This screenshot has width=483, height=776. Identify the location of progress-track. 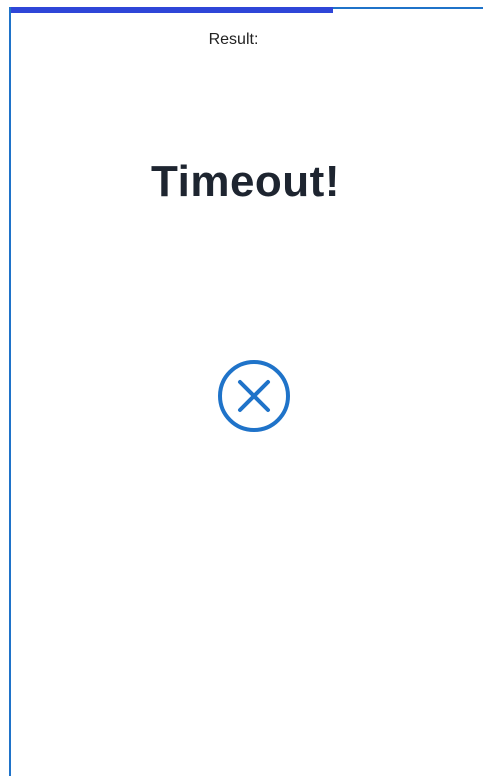
(247, 10).